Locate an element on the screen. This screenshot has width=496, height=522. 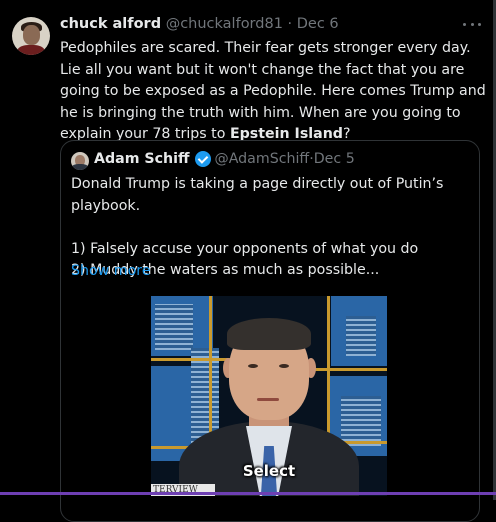
quote-avatar is located at coordinates (80, 161).